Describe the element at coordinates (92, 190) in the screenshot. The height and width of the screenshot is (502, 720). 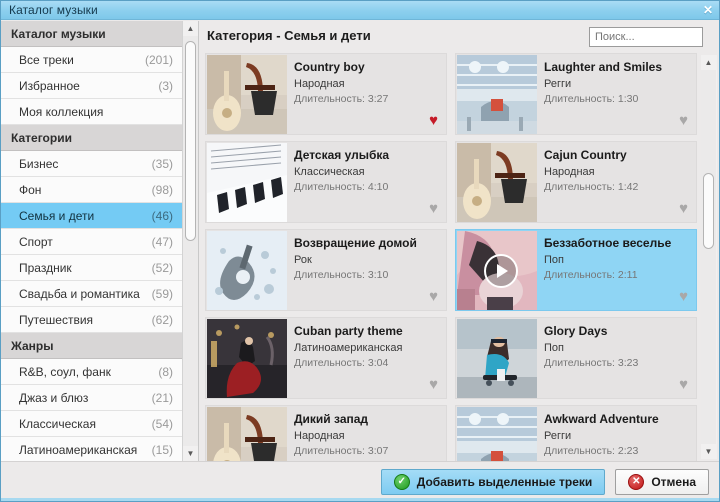
I see `sidebar-item: Фон (98)` at that location.